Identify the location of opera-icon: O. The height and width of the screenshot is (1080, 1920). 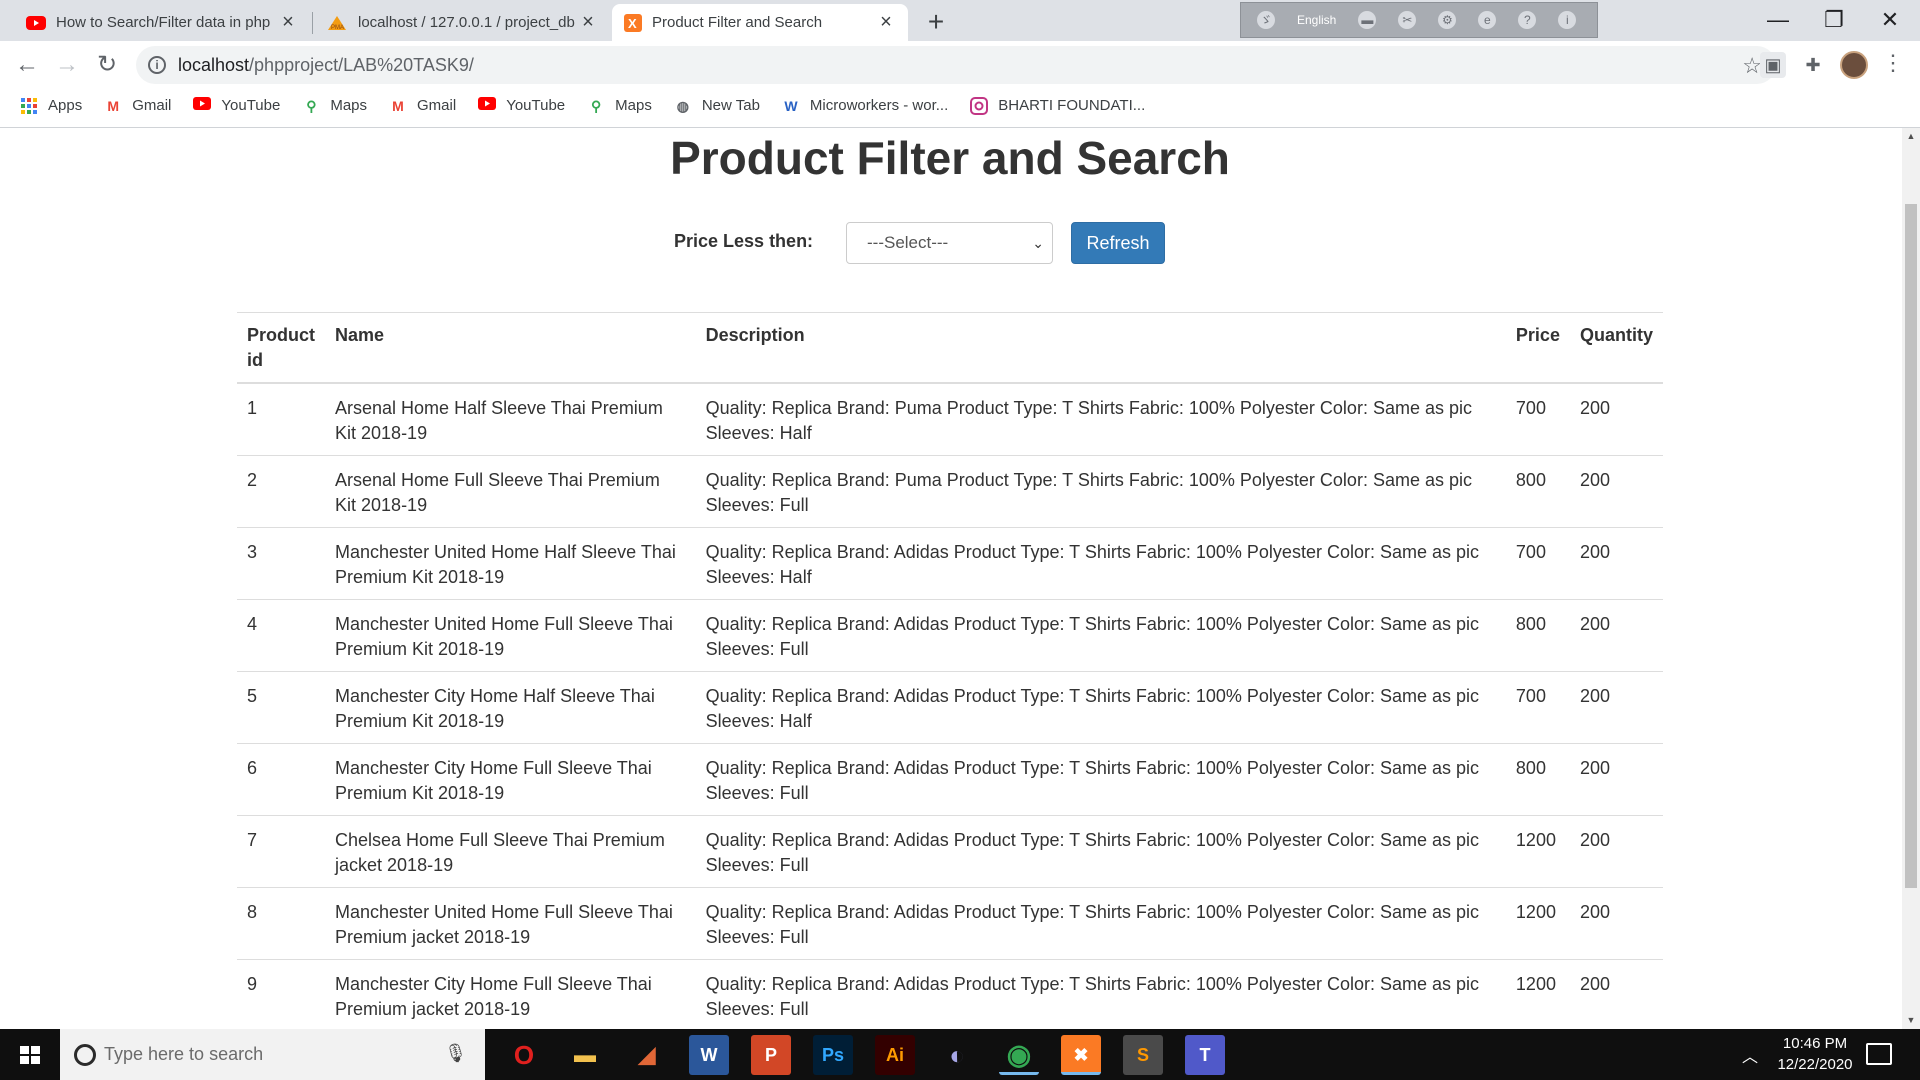
(524, 1055).